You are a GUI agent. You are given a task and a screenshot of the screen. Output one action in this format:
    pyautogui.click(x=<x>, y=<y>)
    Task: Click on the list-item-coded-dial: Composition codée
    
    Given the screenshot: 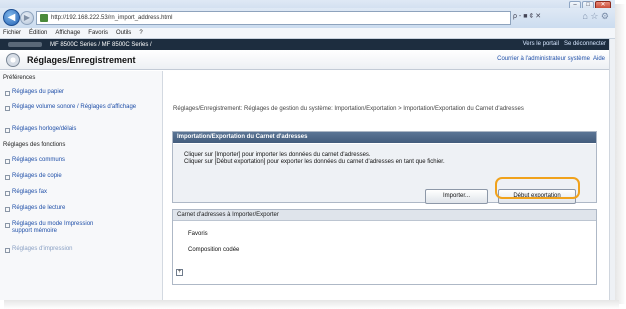 What is the action you would take?
    pyautogui.click(x=214, y=250)
    